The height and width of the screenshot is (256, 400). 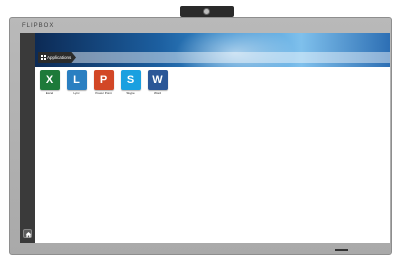 I want to click on webcam, so click(x=207, y=11).